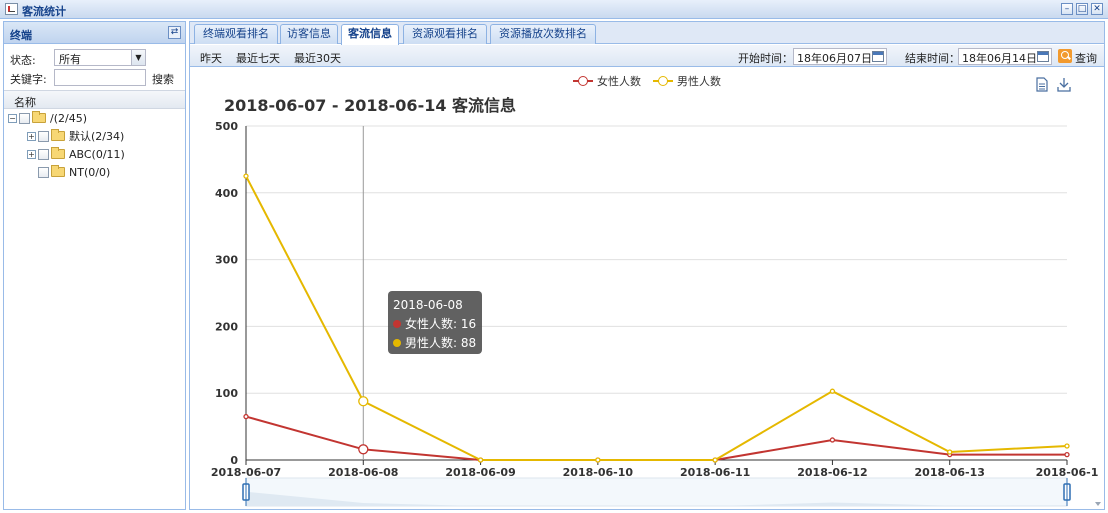  What do you see at coordinates (226, 193) in the screenshot?
I see `y-tick-label: 400` at bounding box center [226, 193].